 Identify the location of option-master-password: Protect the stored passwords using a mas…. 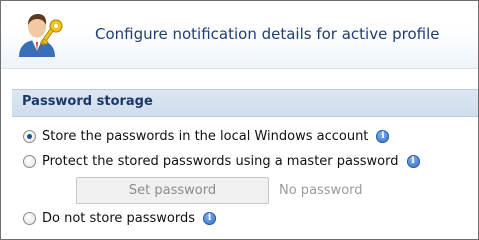
(221, 161).